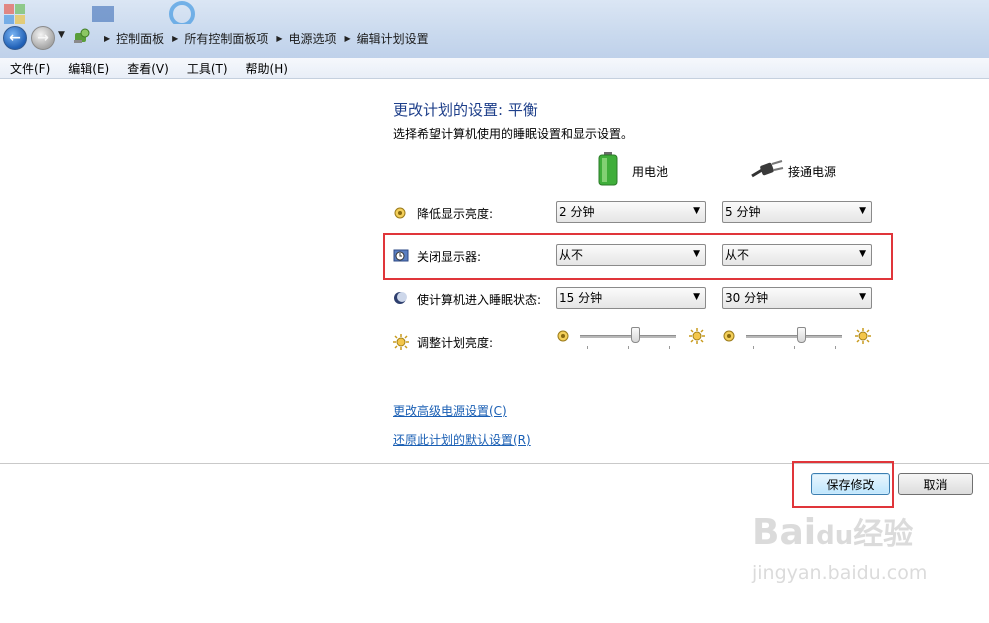 This screenshot has height=623, width=989. What do you see at coordinates (226, 38) in the screenshot?
I see `breadcrumb-all-items: 所有控制面板项` at bounding box center [226, 38].